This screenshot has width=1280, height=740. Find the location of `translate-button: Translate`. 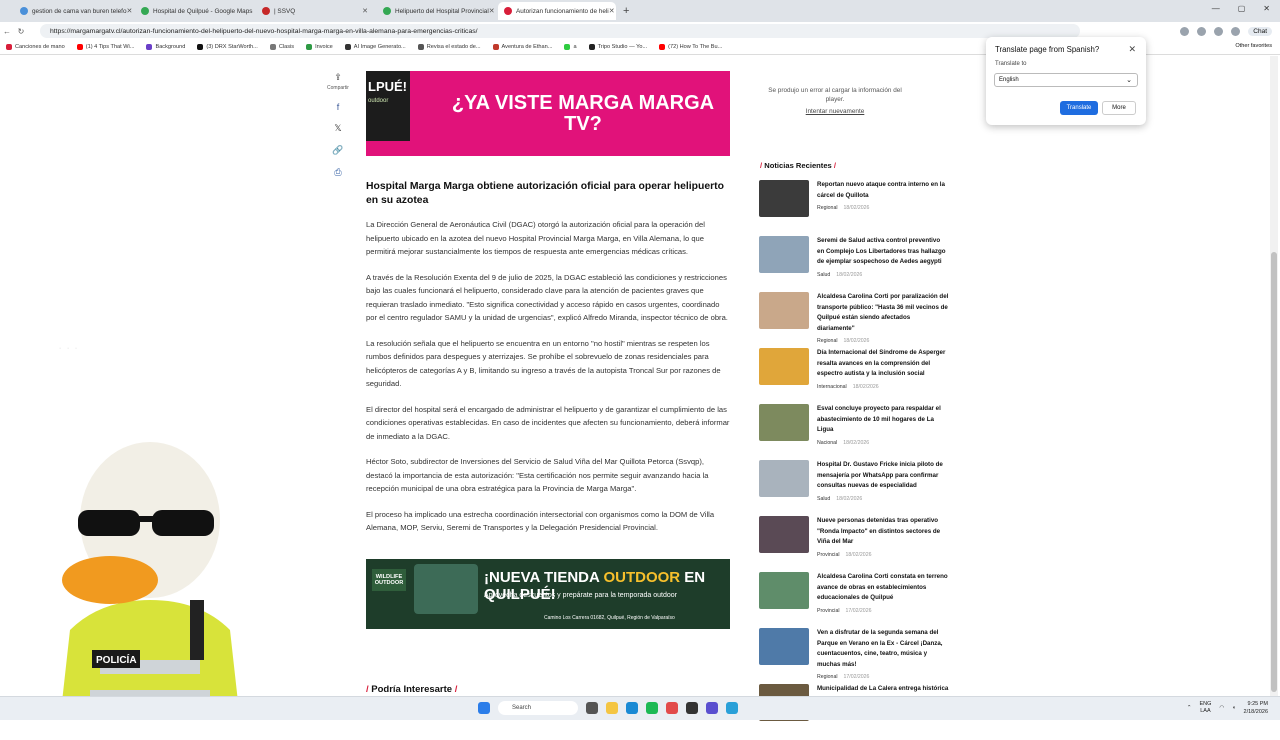

translate-button: Translate is located at coordinates (1079, 108).